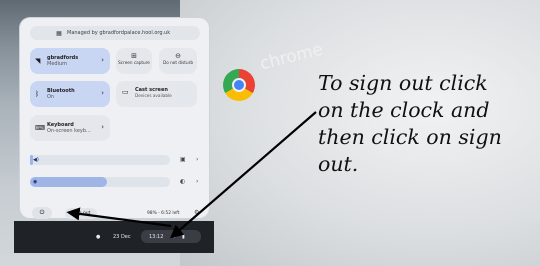 Image resolution: width=540 pixels, height=266 pixels. I want to click on arrow-to-sign-out, so click(119, 217).